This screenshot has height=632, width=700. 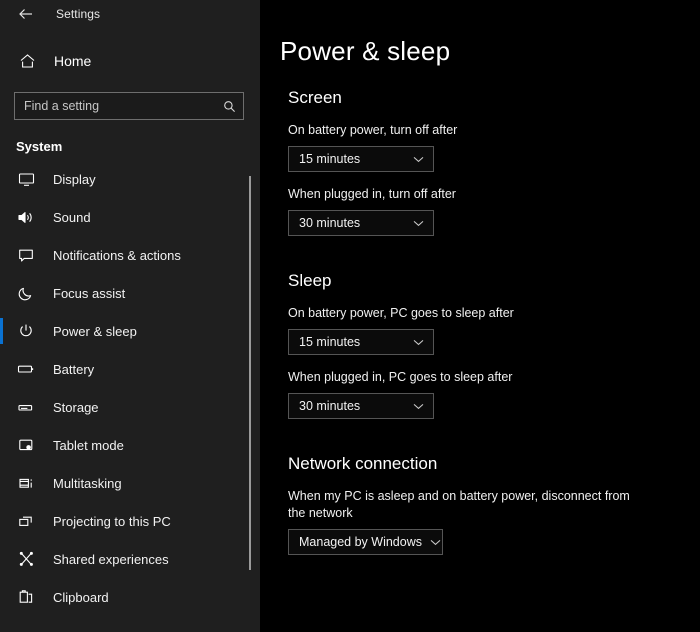 I want to click on sidebar-item-projecting-to-this-pc: Projecting to this PC, so click(x=130, y=521).